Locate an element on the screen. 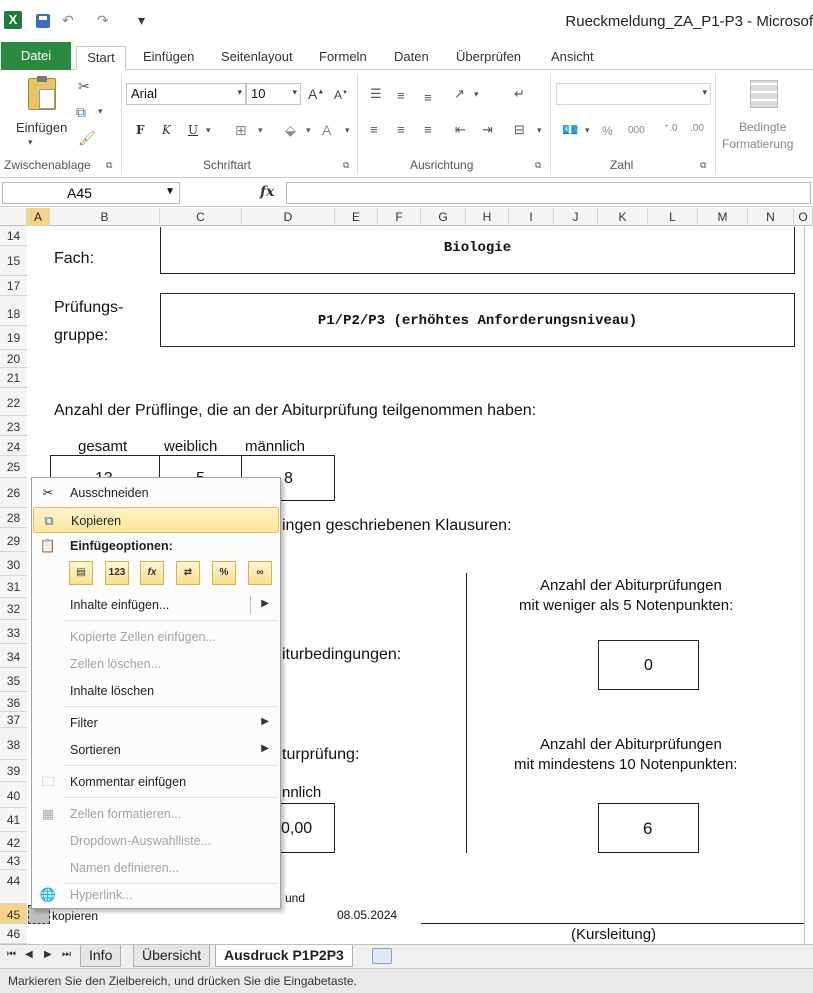 This screenshot has height=993, width=813. column-header-j: J is located at coordinates (576, 217).